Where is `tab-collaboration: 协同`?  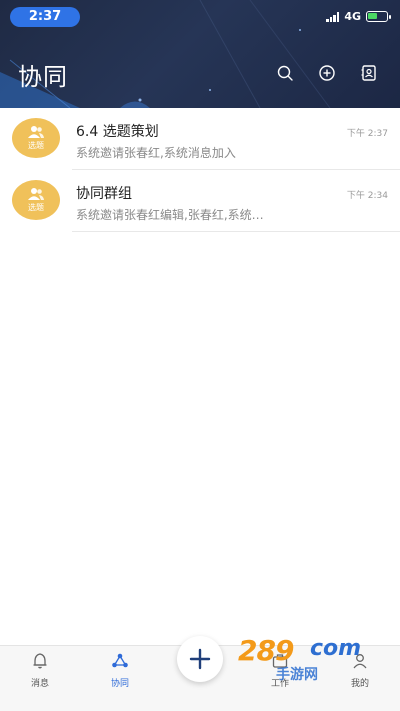 tab-collaboration: 协同 is located at coordinates (120, 670).